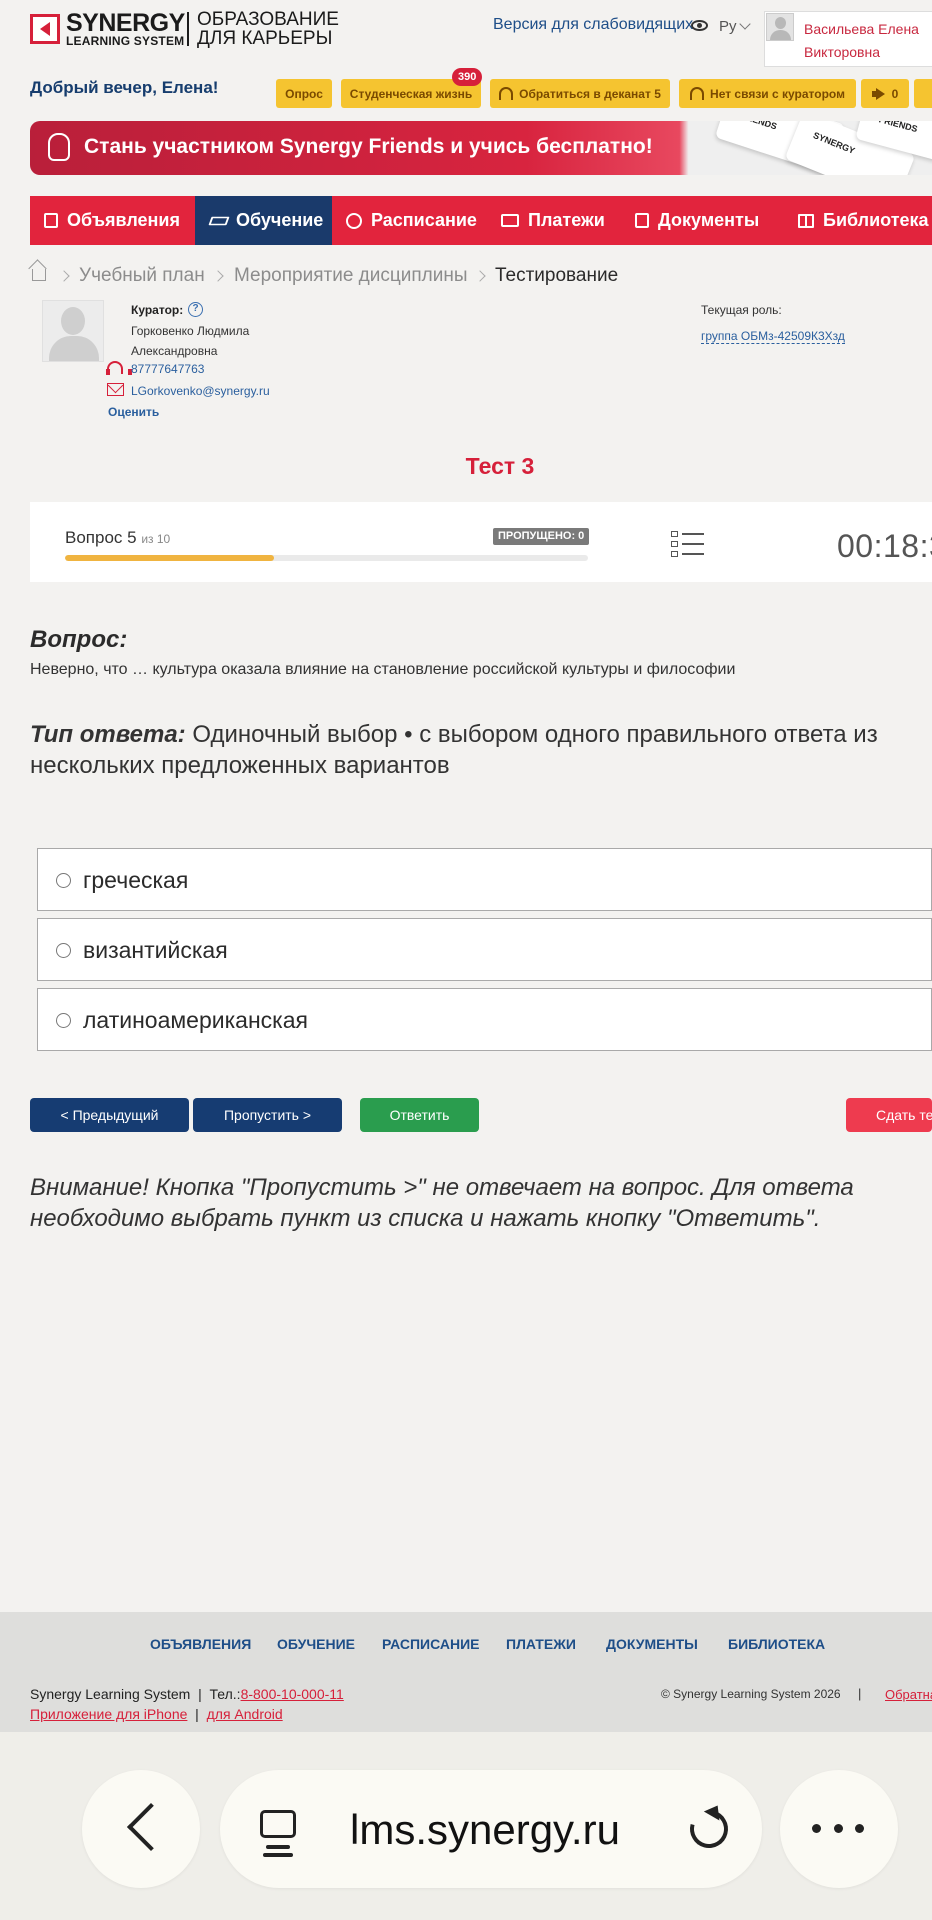 The width and height of the screenshot is (932, 1920). I want to click on nav-item-payments: Платежи, so click(554, 220).